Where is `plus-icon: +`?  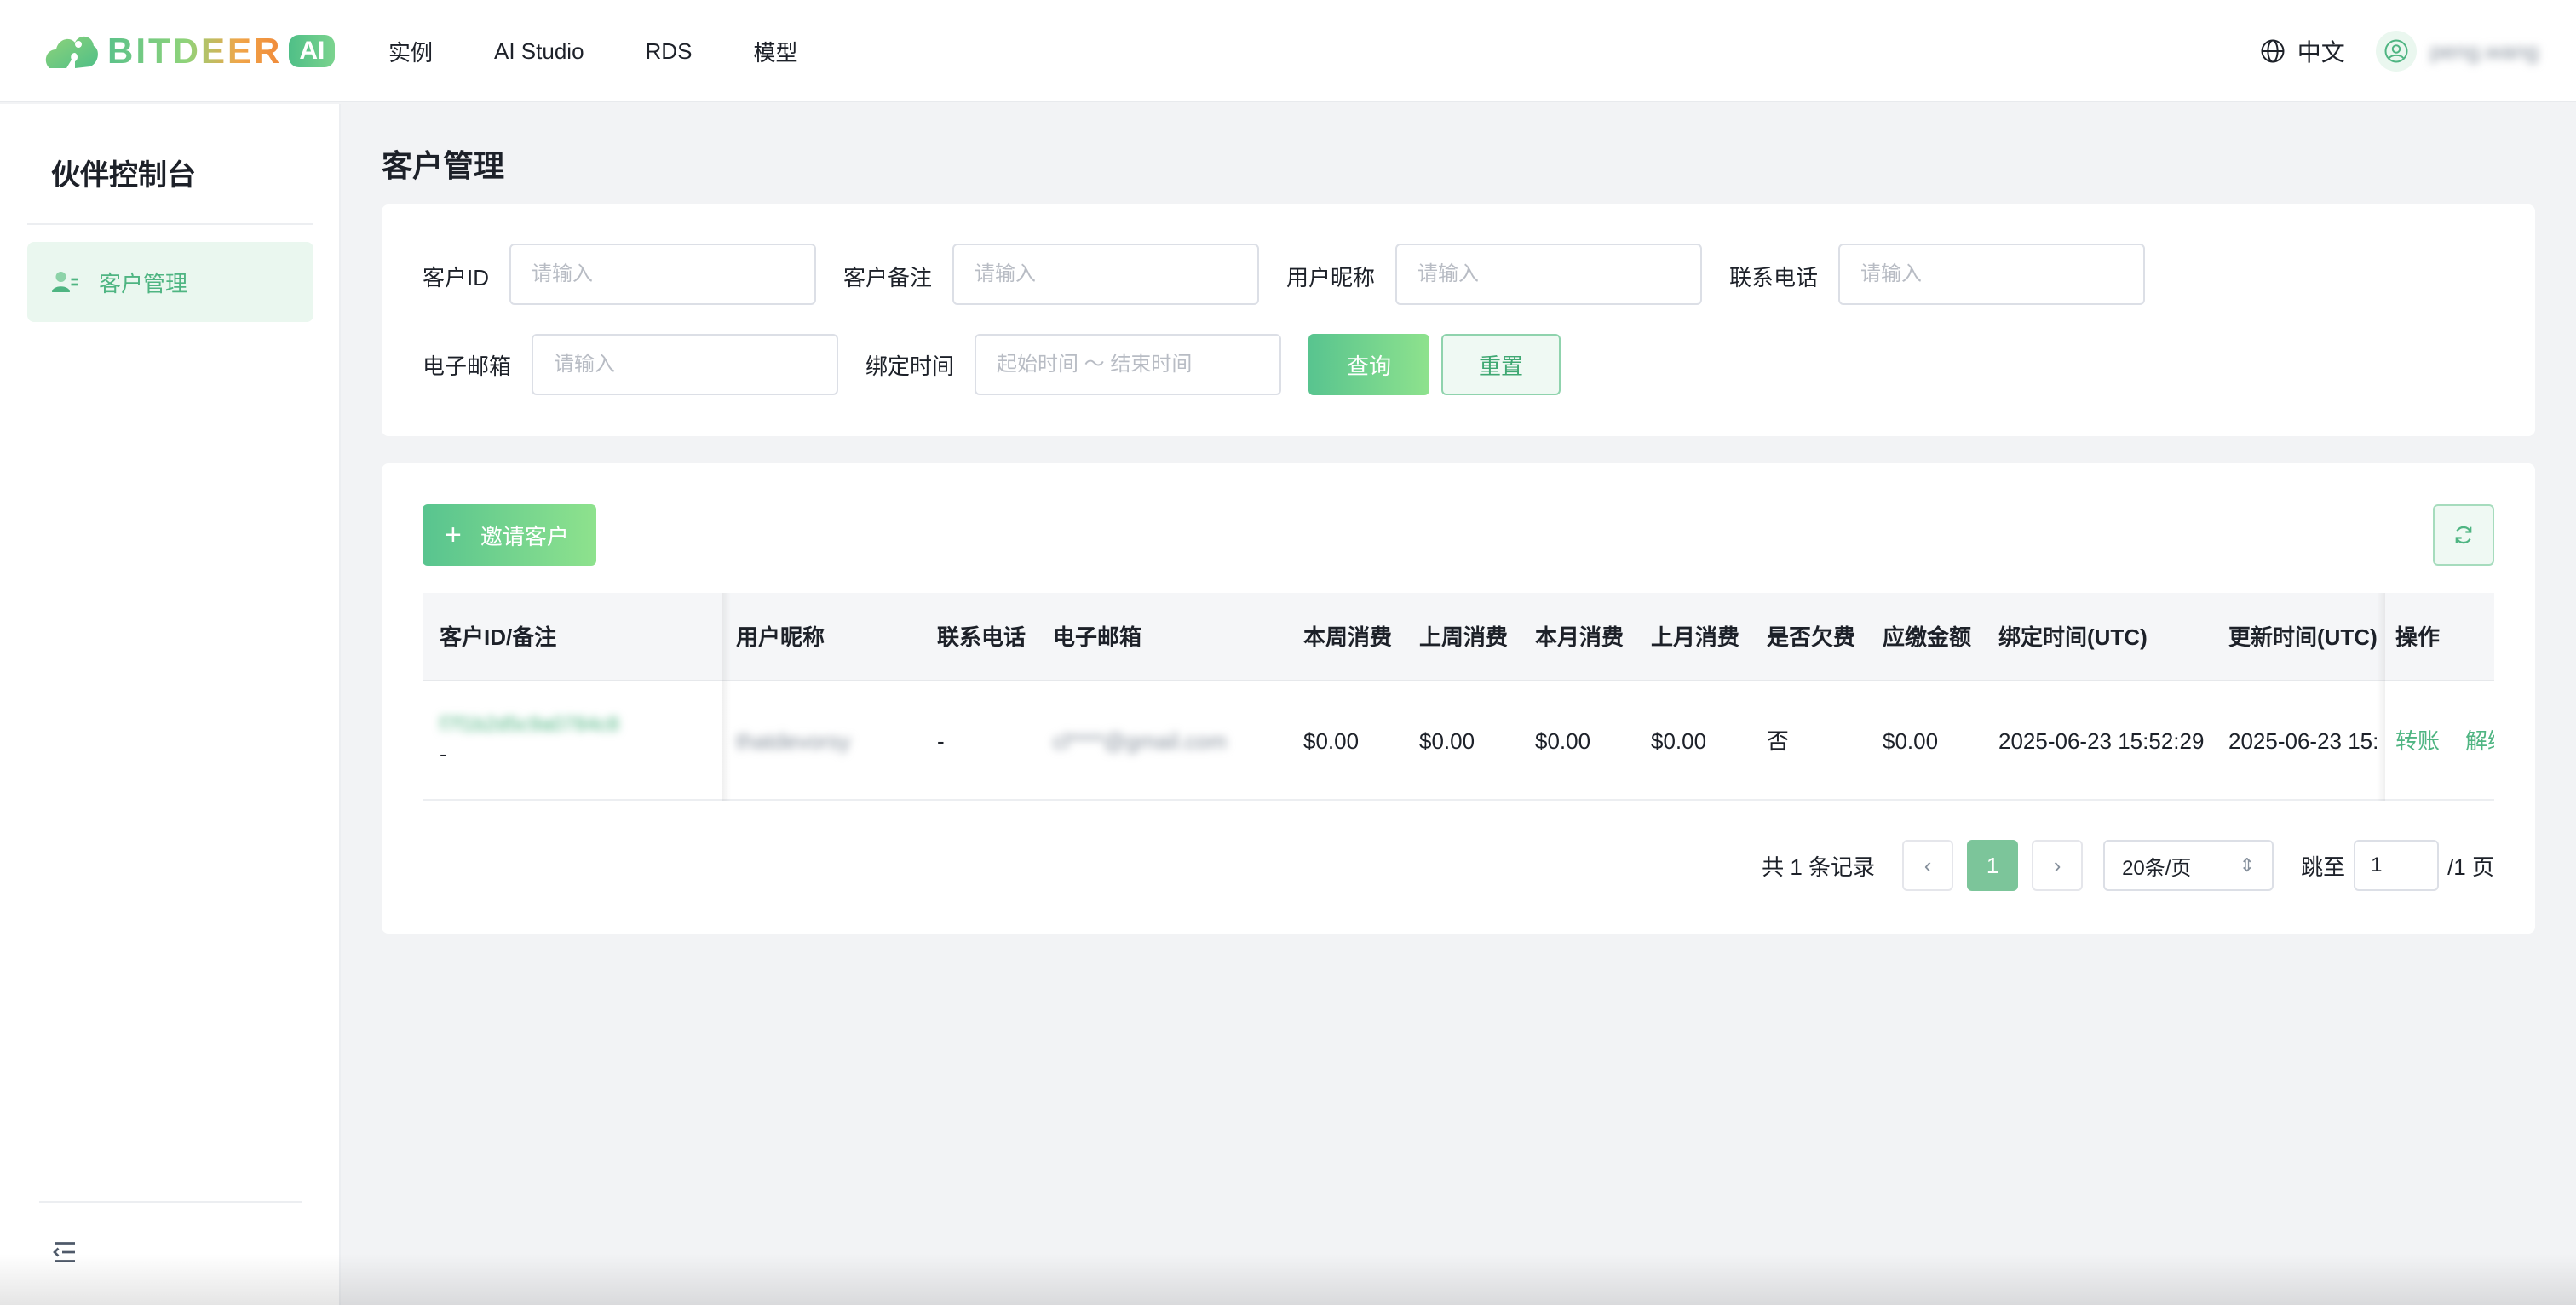
plus-icon: + is located at coordinates (454, 535).